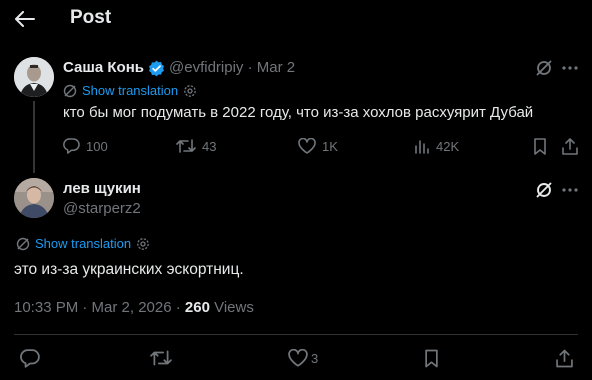 This screenshot has height=380, width=592. What do you see at coordinates (318, 146) in the screenshot?
I see `like-button: 1K` at bounding box center [318, 146].